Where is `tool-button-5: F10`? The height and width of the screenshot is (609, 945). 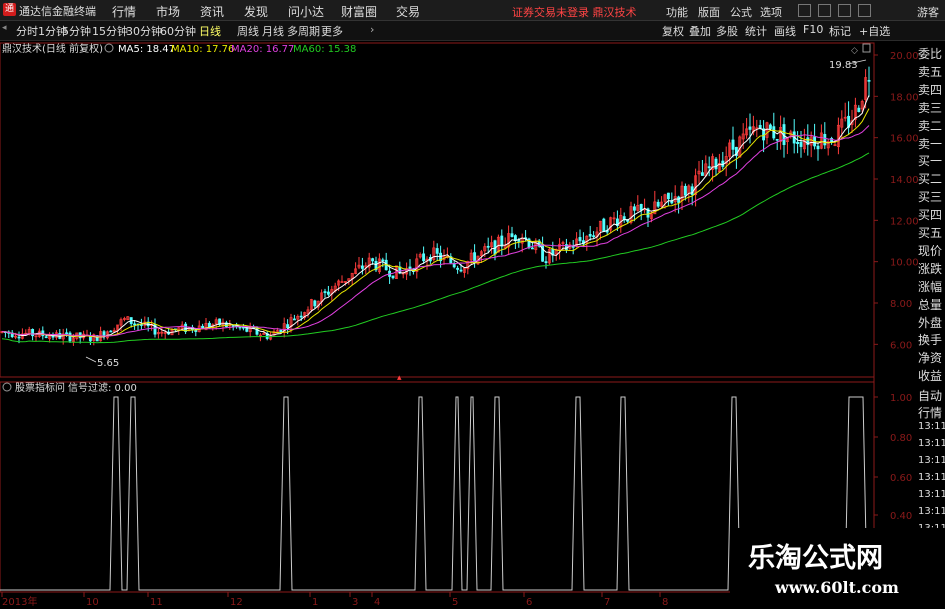 tool-button-5: F10 is located at coordinates (813, 29).